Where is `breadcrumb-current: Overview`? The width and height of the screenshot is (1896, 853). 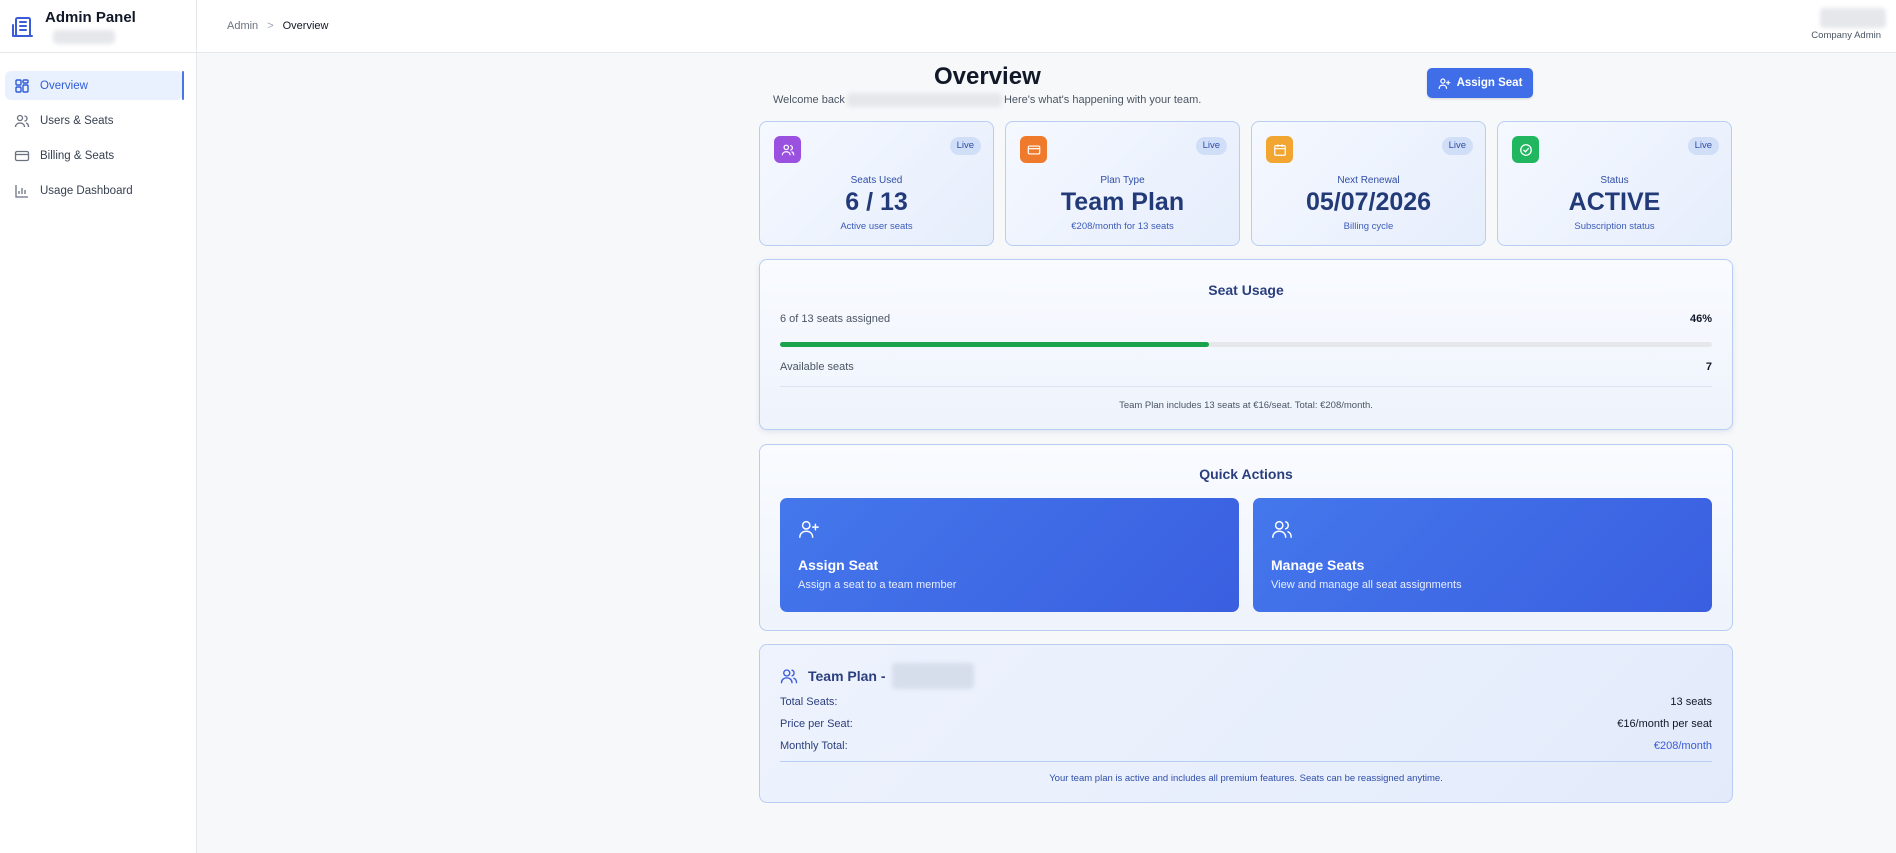 breadcrumb-current: Overview is located at coordinates (305, 26).